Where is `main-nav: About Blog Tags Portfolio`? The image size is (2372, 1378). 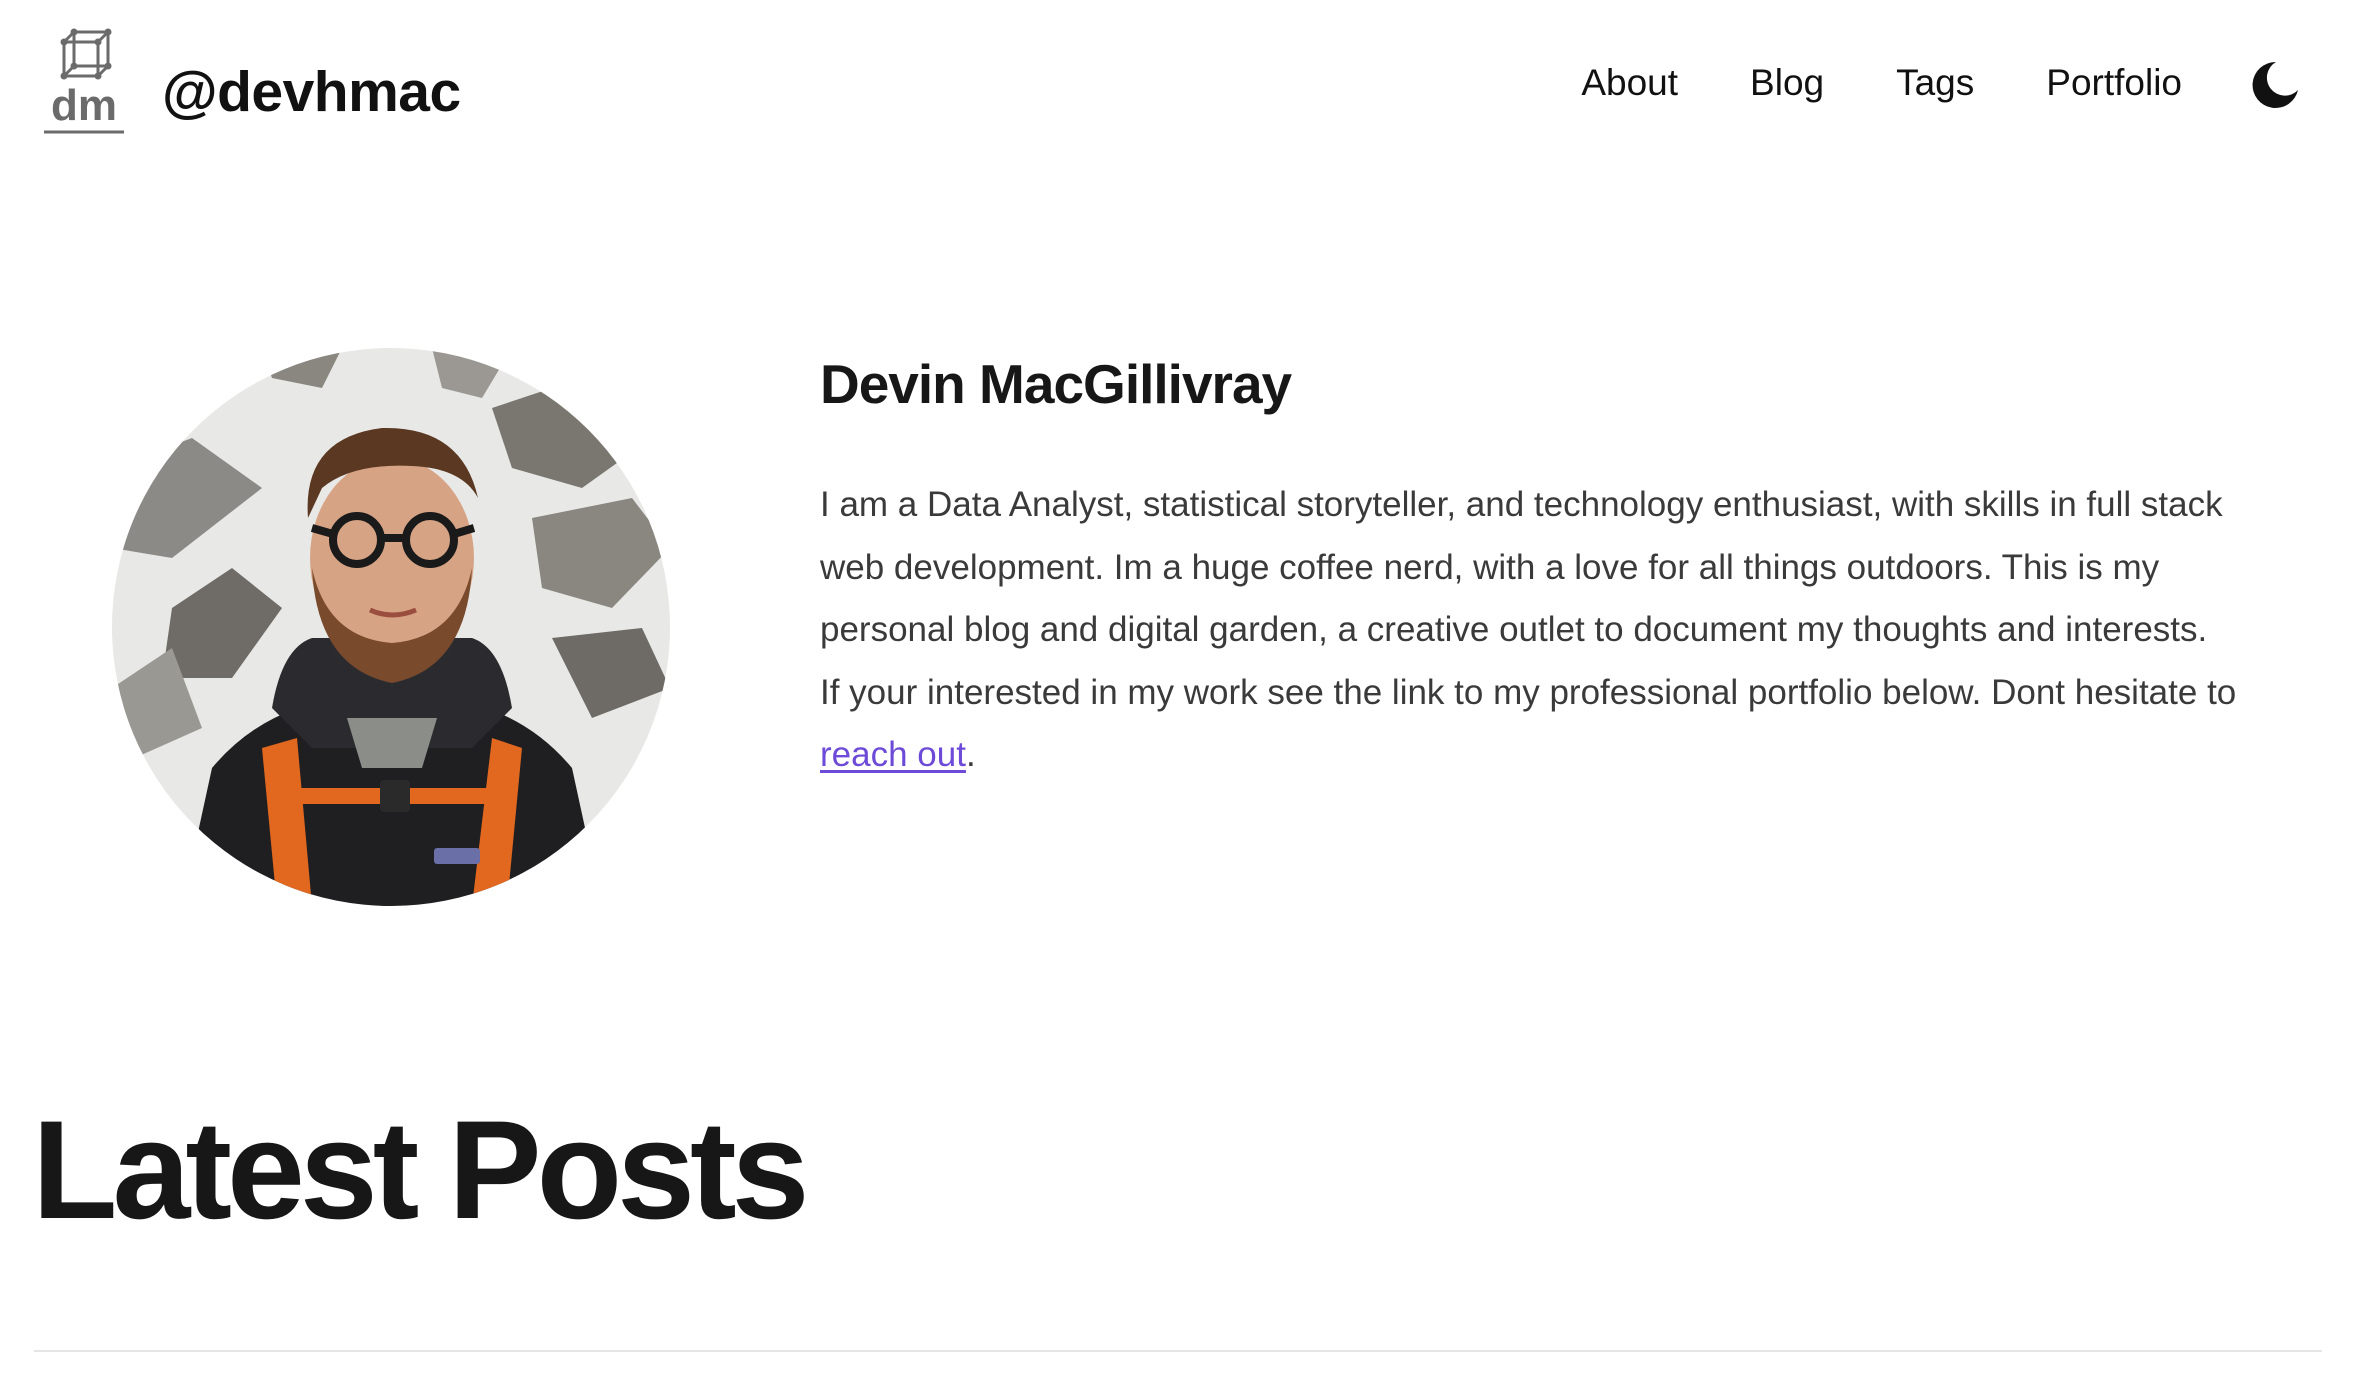
main-nav: About Blog Tags Portfolio is located at coordinates (1845, 83).